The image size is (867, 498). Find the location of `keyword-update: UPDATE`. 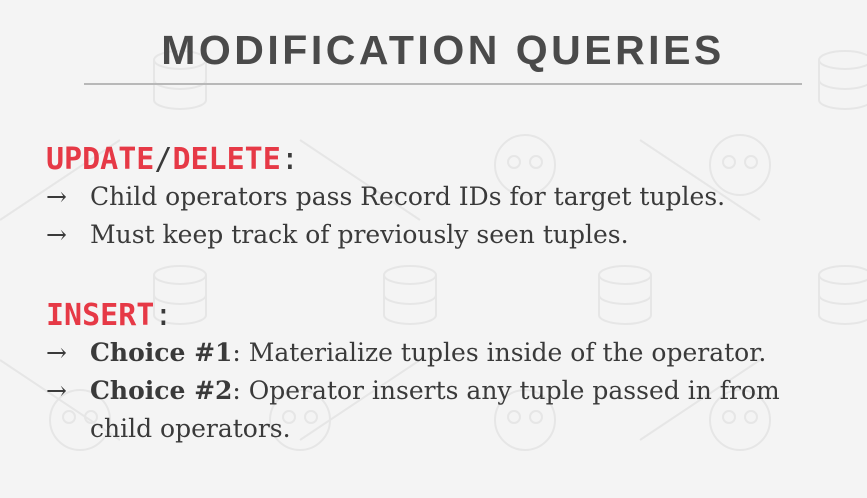

keyword-update: UPDATE is located at coordinates (100, 159).